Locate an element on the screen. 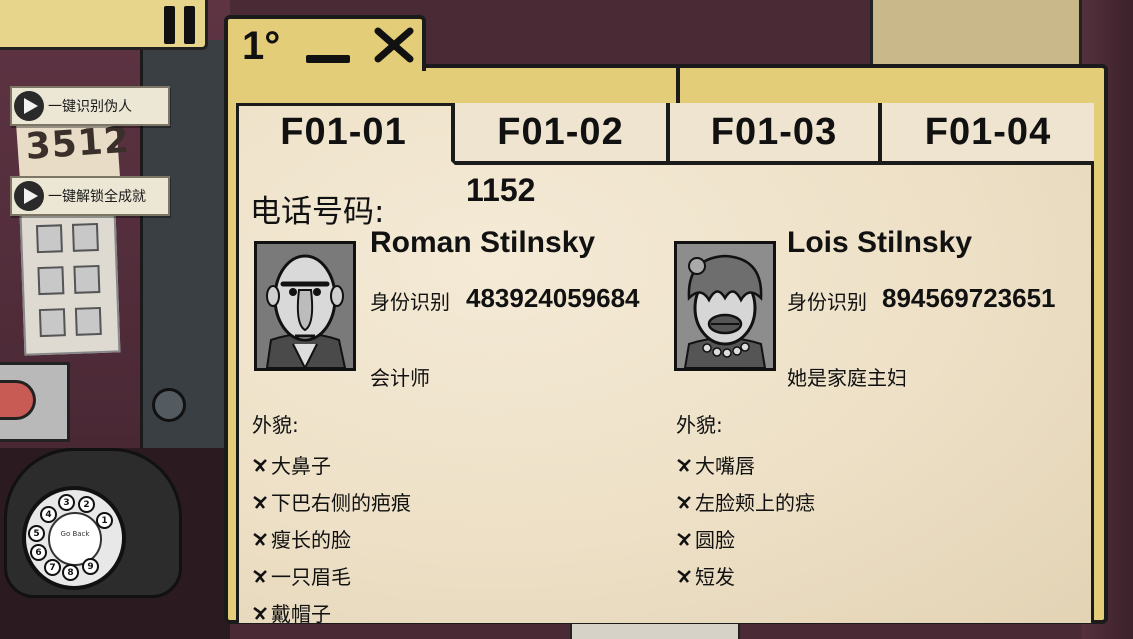 The image size is (1133, 639). appearance-trait: 一只眉毛 is located at coordinates (331, 575).